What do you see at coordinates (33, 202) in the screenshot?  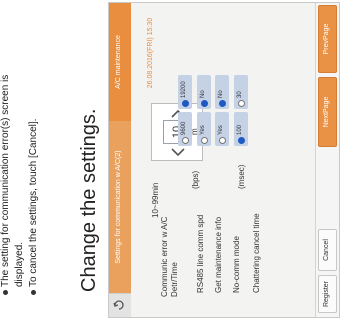 I see `instruction-text: To cancel the settings, touch [Cancel].` at bounding box center [33, 202].